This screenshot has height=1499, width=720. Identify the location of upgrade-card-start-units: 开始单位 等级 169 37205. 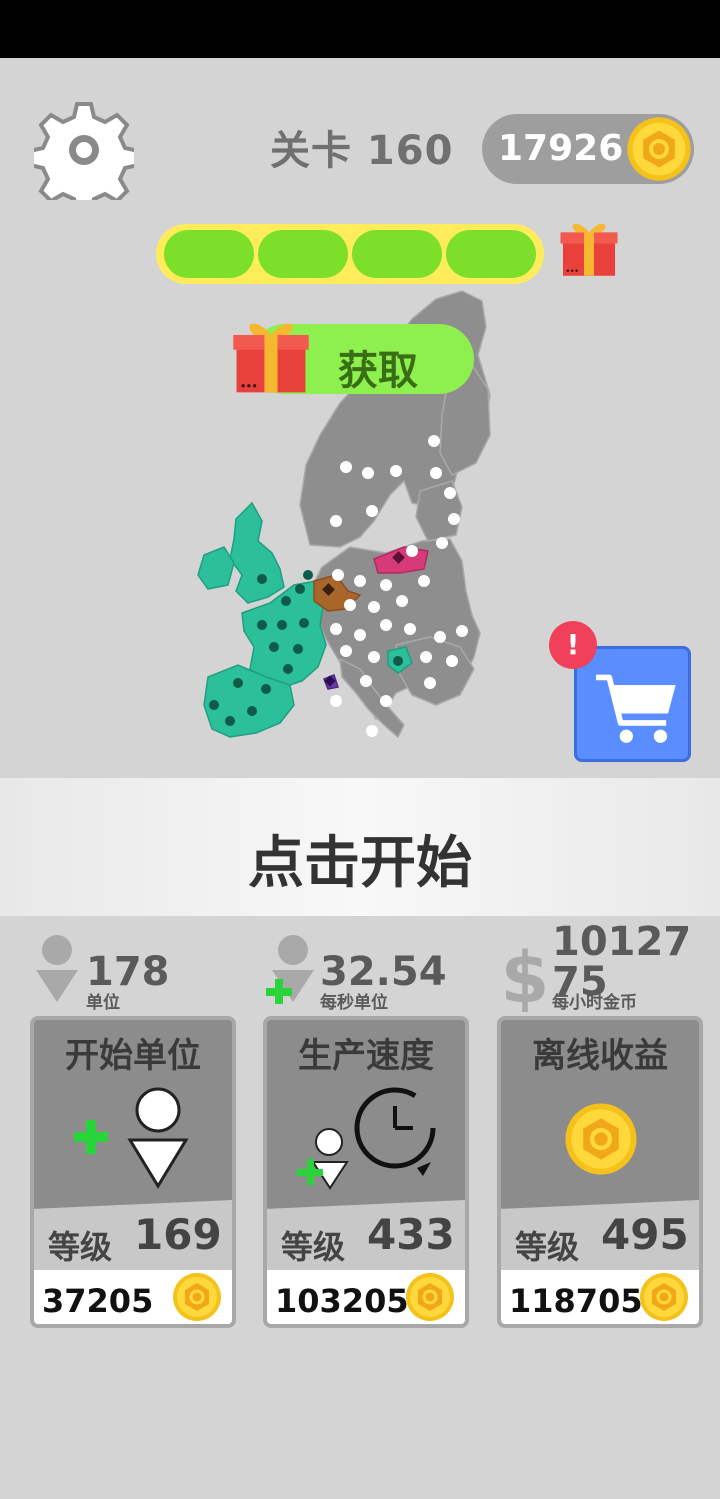
(133, 1172).